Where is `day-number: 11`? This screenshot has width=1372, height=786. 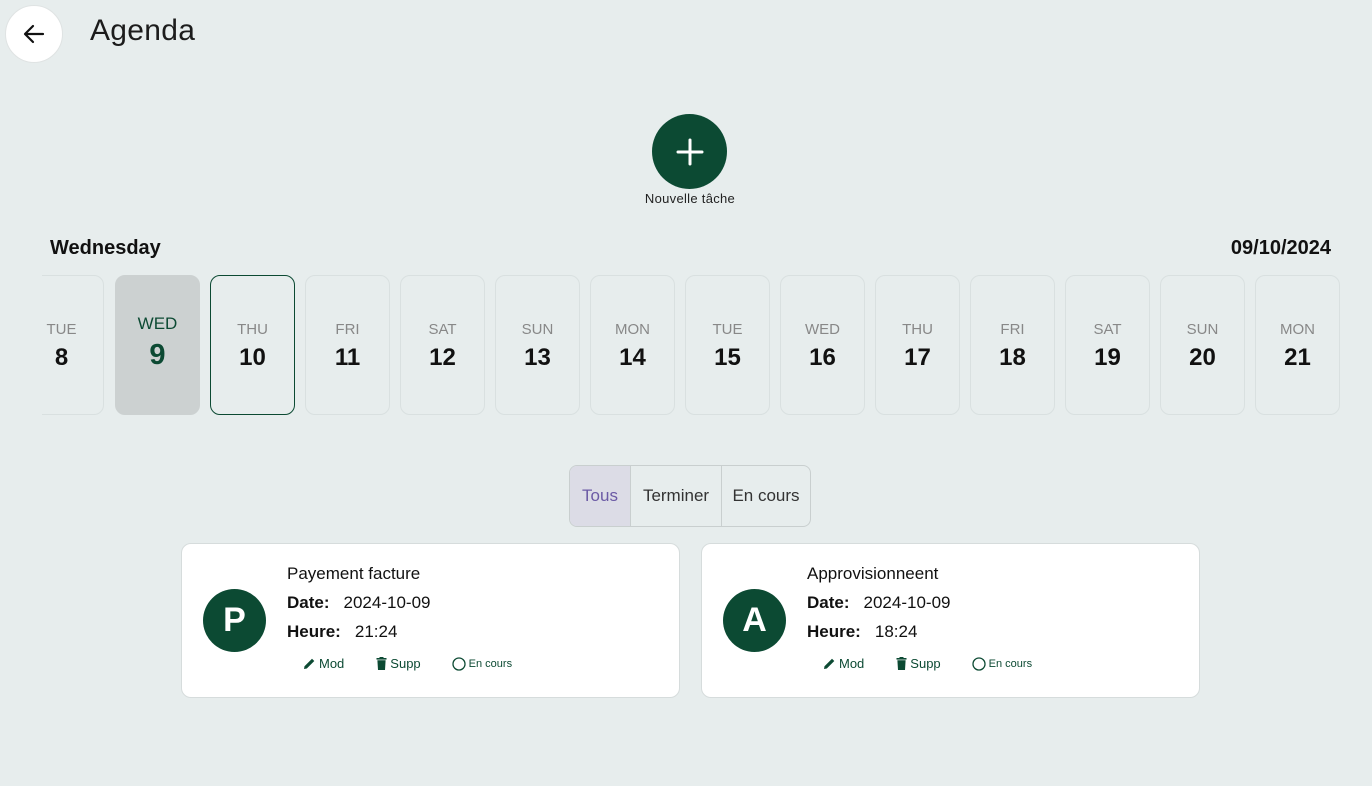
day-number: 11 is located at coordinates (347, 357).